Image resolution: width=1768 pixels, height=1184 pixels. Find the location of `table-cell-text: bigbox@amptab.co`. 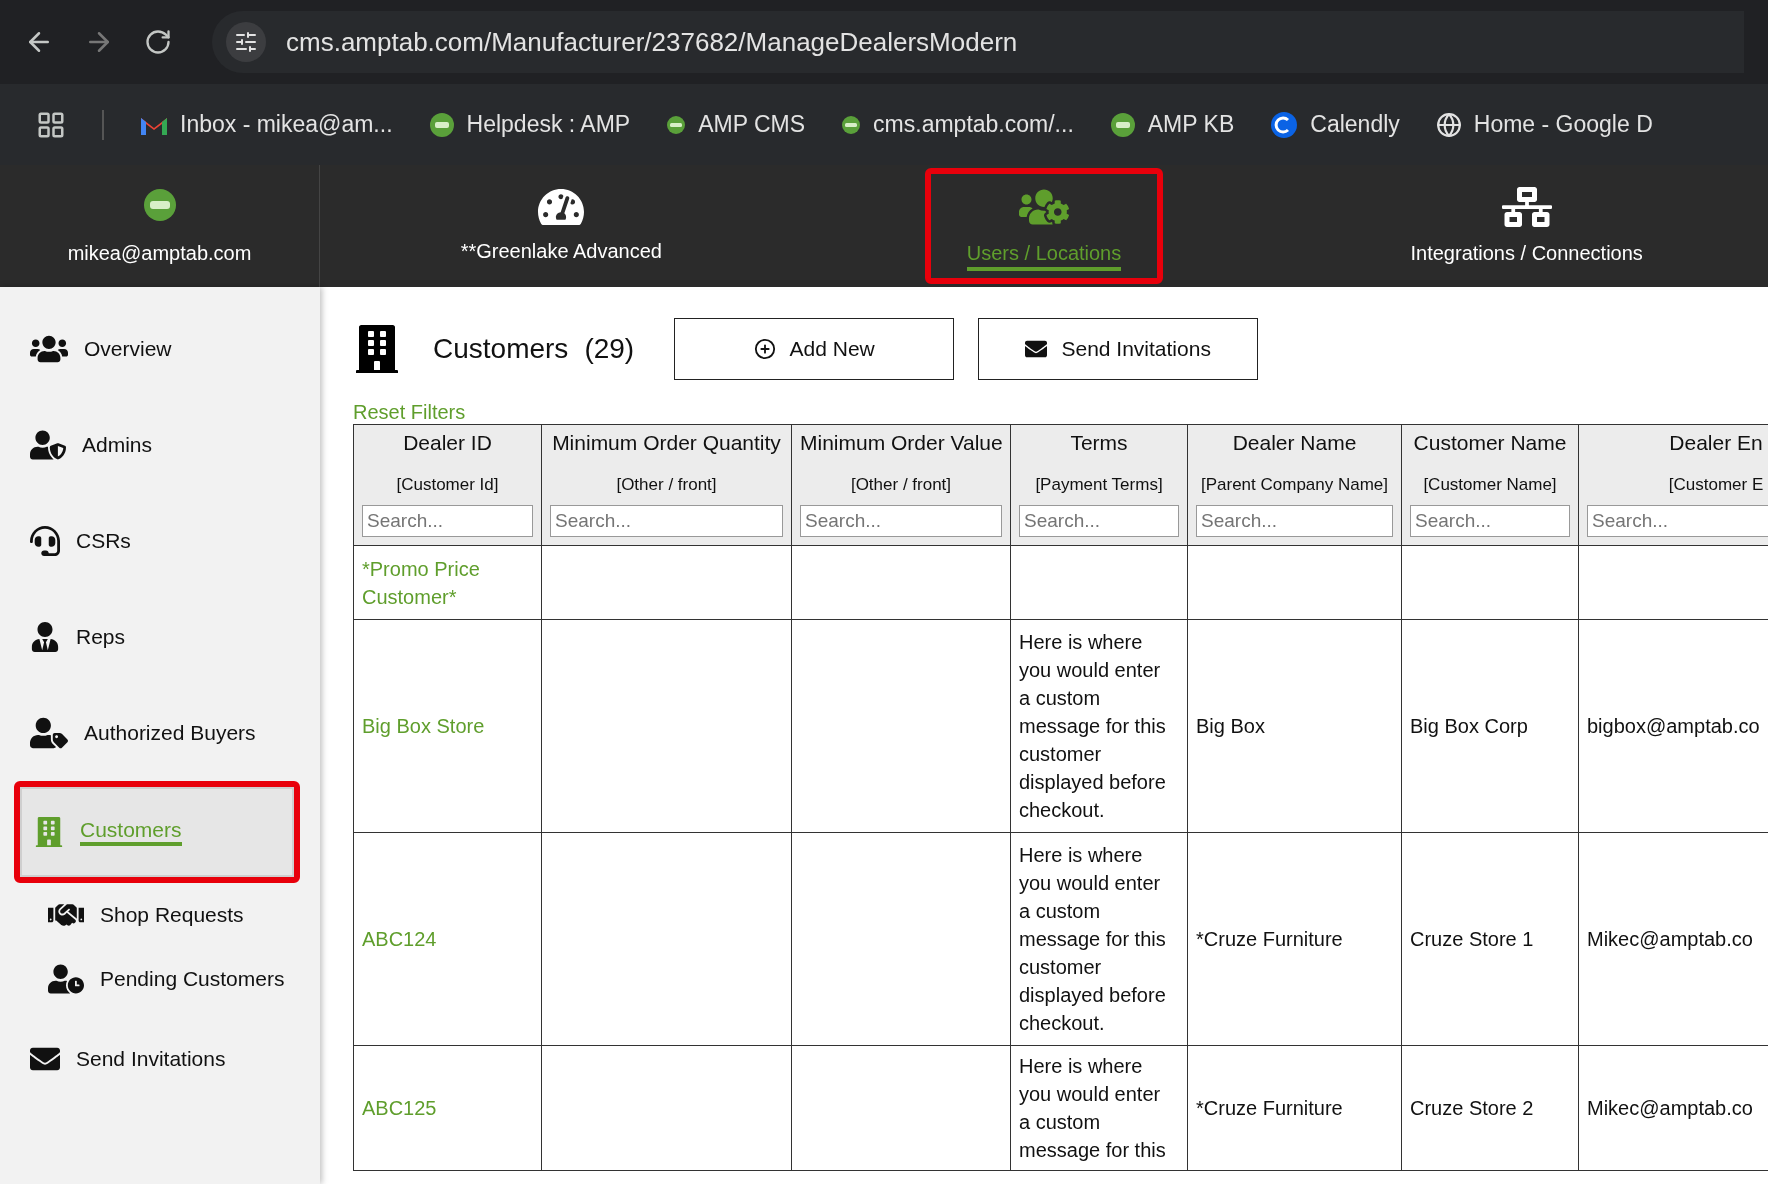

table-cell-text: bigbox@amptab.co is located at coordinates (1674, 726).